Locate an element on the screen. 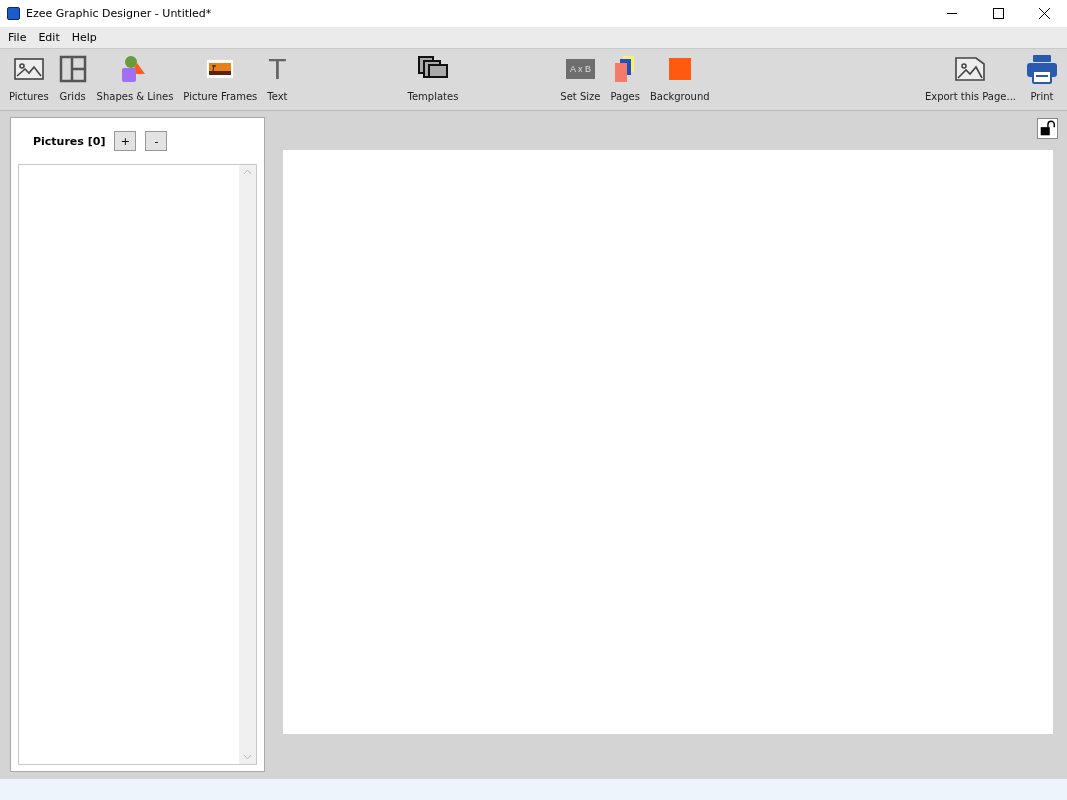 This screenshot has width=1067, height=800. toolbar-button: Pictures is located at coordinates (29, 79).